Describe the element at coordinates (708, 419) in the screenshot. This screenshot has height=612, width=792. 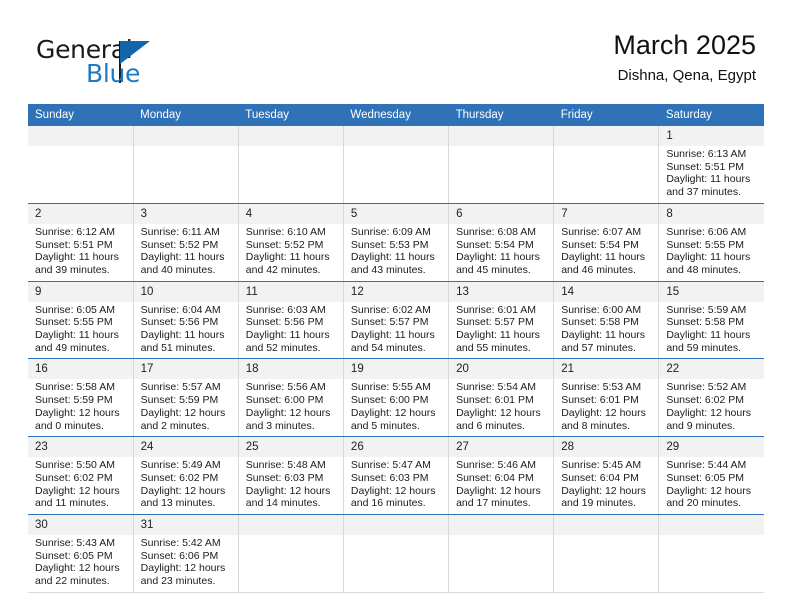
I see `daylight-text: Daylight: 12 hours and 9 minutes.` at that location.